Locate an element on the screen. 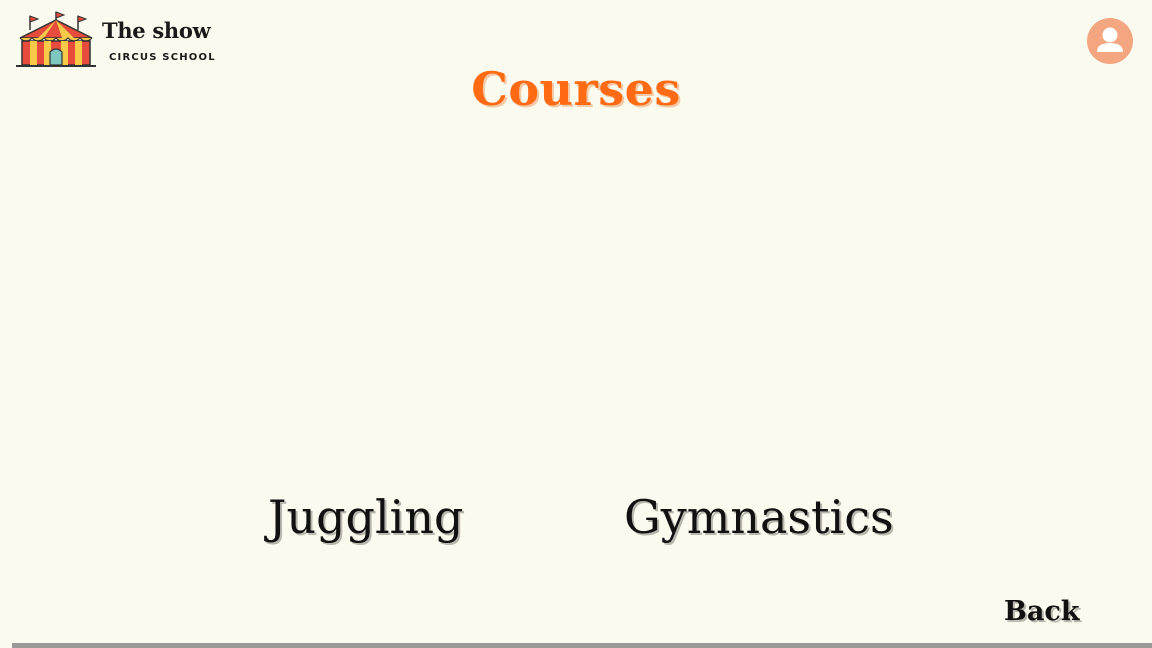 This screenshot has width=1152, height=648. back-button: Back is located at coordinates (1041, 611).